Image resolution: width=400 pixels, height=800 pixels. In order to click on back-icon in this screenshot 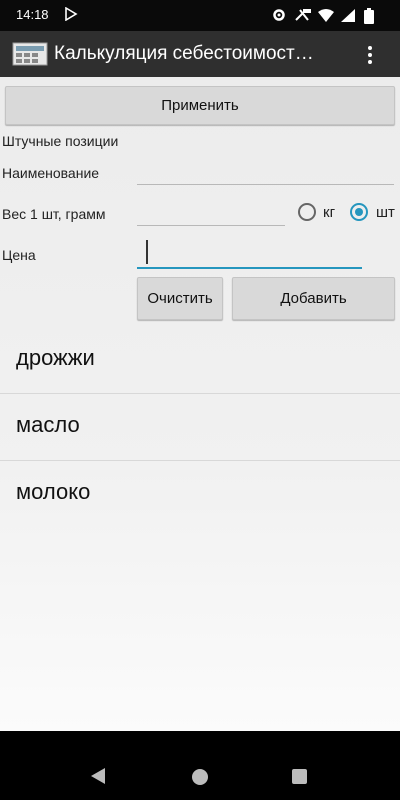, I will do `click(98, 776)`.